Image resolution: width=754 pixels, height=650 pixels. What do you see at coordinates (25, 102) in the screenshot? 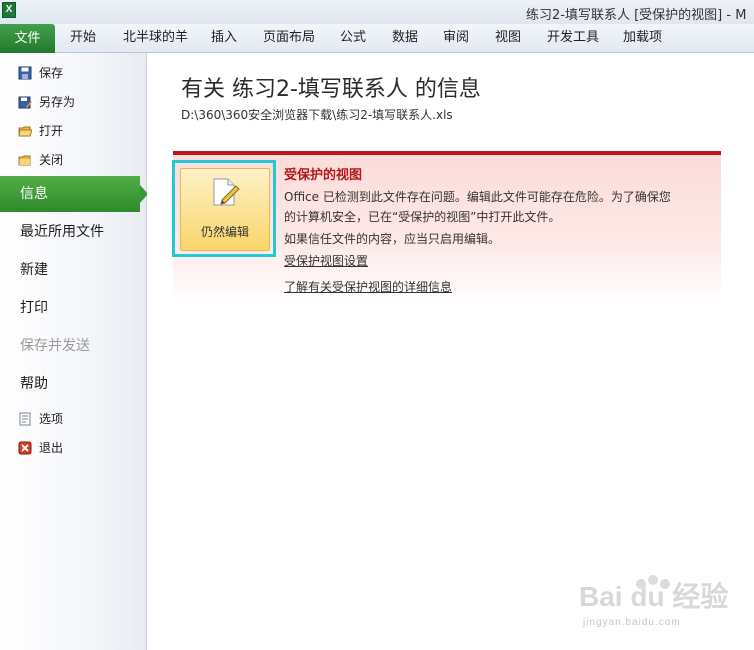
I see `save-as-icon` at bounding box center [25, 102].